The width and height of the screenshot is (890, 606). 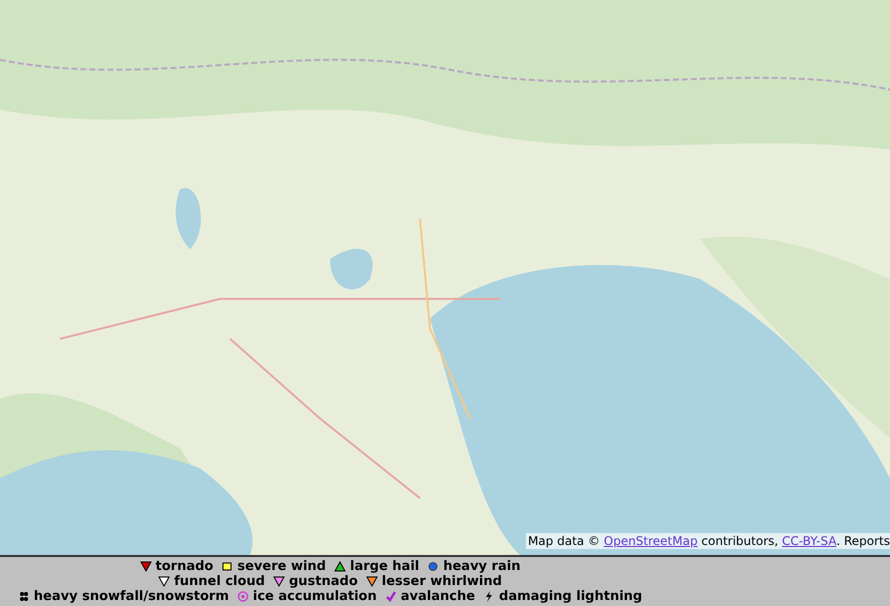 What do you see at coordinates (481, 566) in the screenshot?
I see `legend-label: heavy rain` at bounding box center [481, 566].